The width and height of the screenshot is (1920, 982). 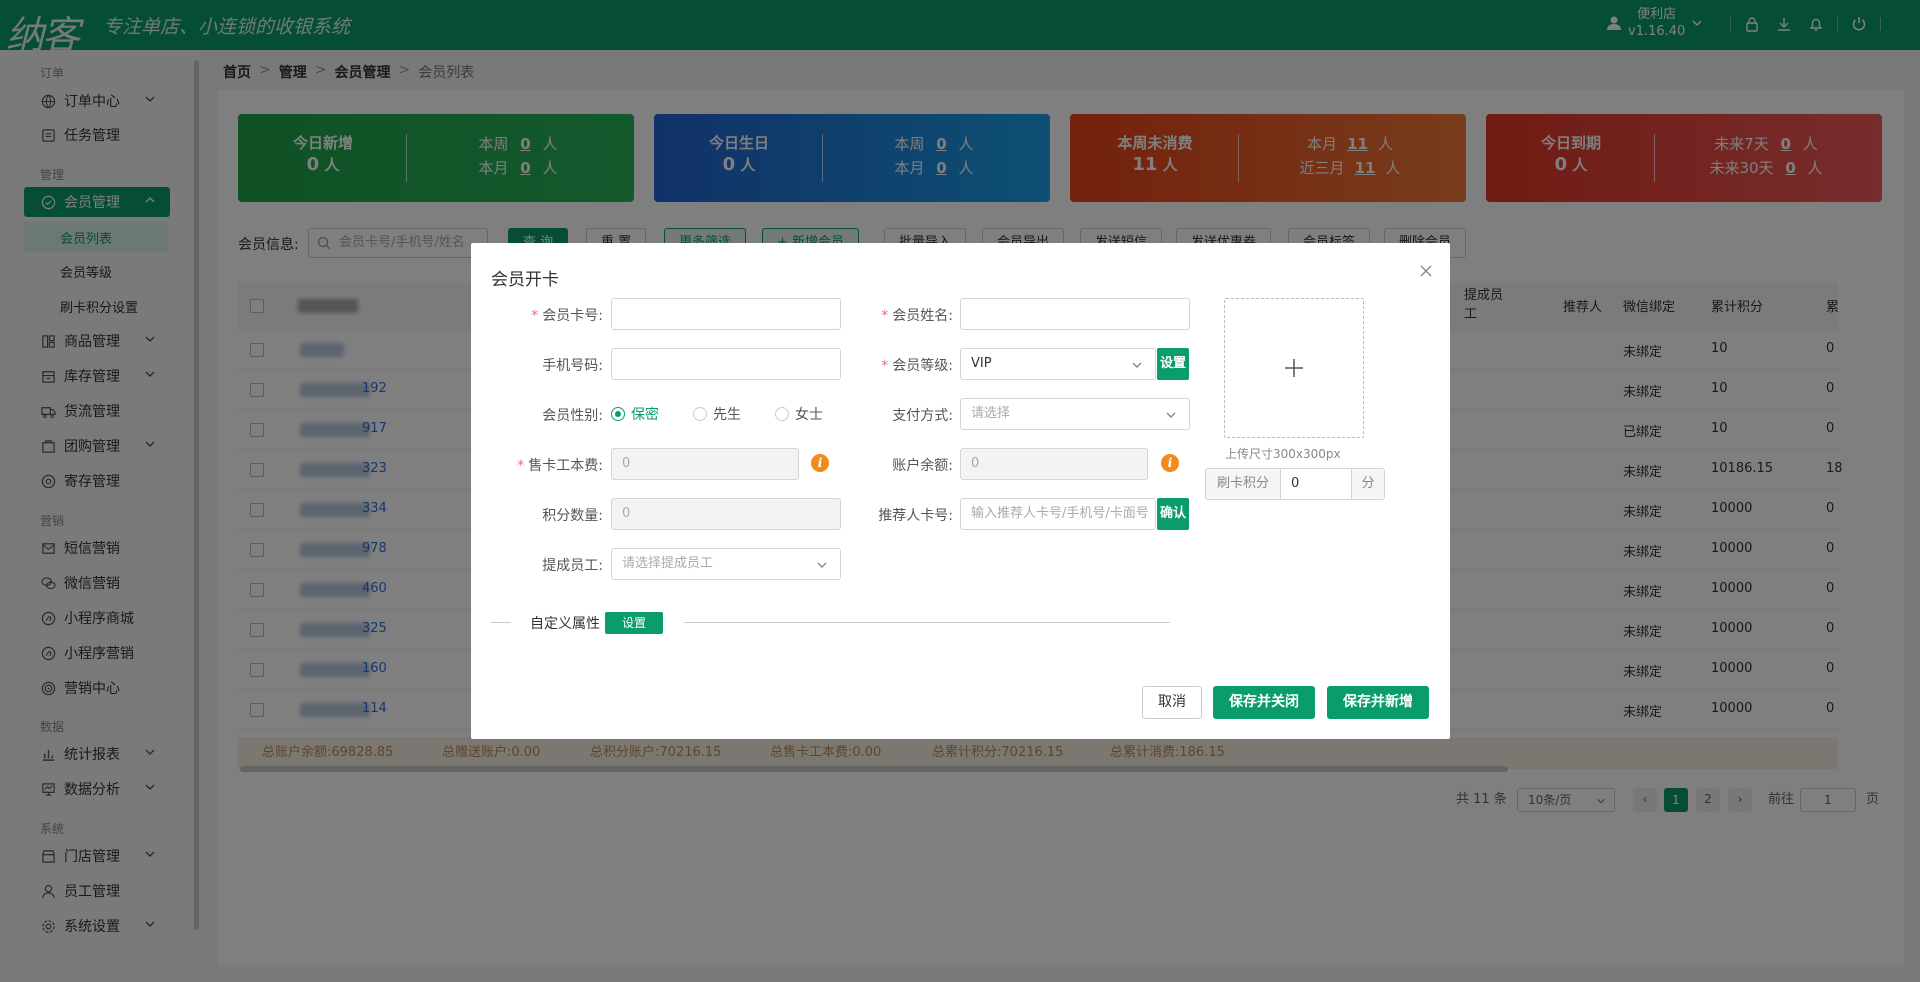 What do you see at coordinates (572, 366) in the screenshot?
I see `phone-label: 手机号码:` at bounding box center [572, 366].